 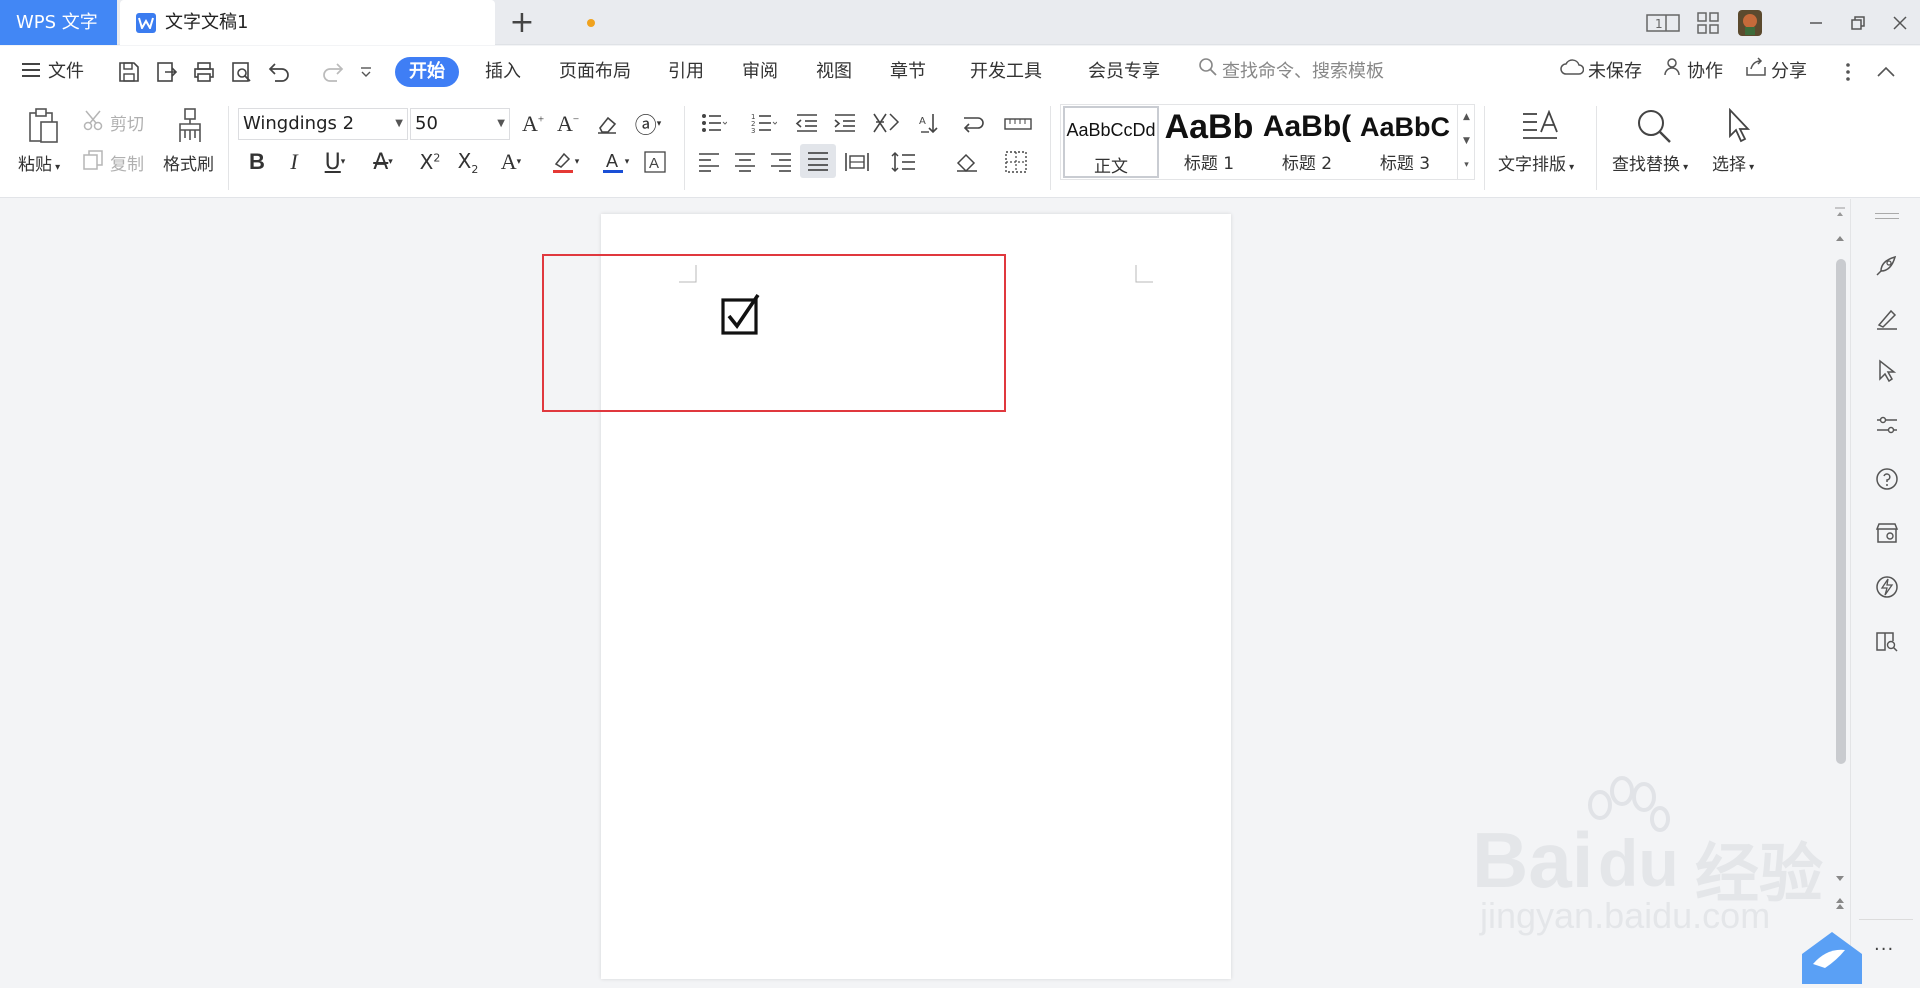 What do you see at coordinates (511, 162) in the screenshot?
I see `text-effect-button: A ▾` at bounding box center [511, 162].